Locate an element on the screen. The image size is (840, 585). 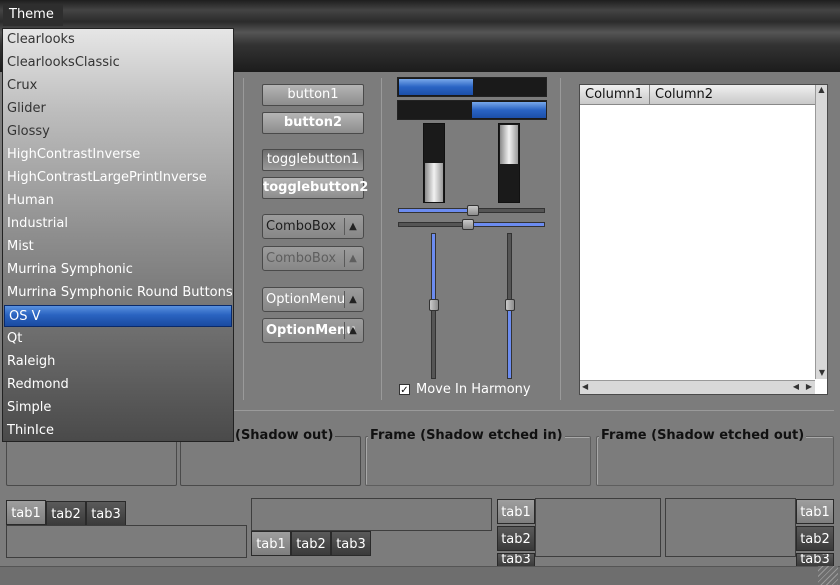
scroll-down-icon: ▼ is located at coordinates (822, 372).